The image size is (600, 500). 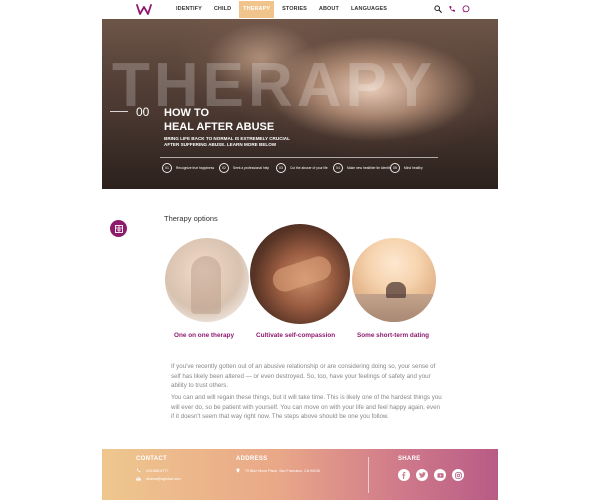 What do you see at coordinates (295, 335) in the screenshot?
I see `option-caption-self-compassion: Cultivate self-compassion` at bounding box center [295, 335].